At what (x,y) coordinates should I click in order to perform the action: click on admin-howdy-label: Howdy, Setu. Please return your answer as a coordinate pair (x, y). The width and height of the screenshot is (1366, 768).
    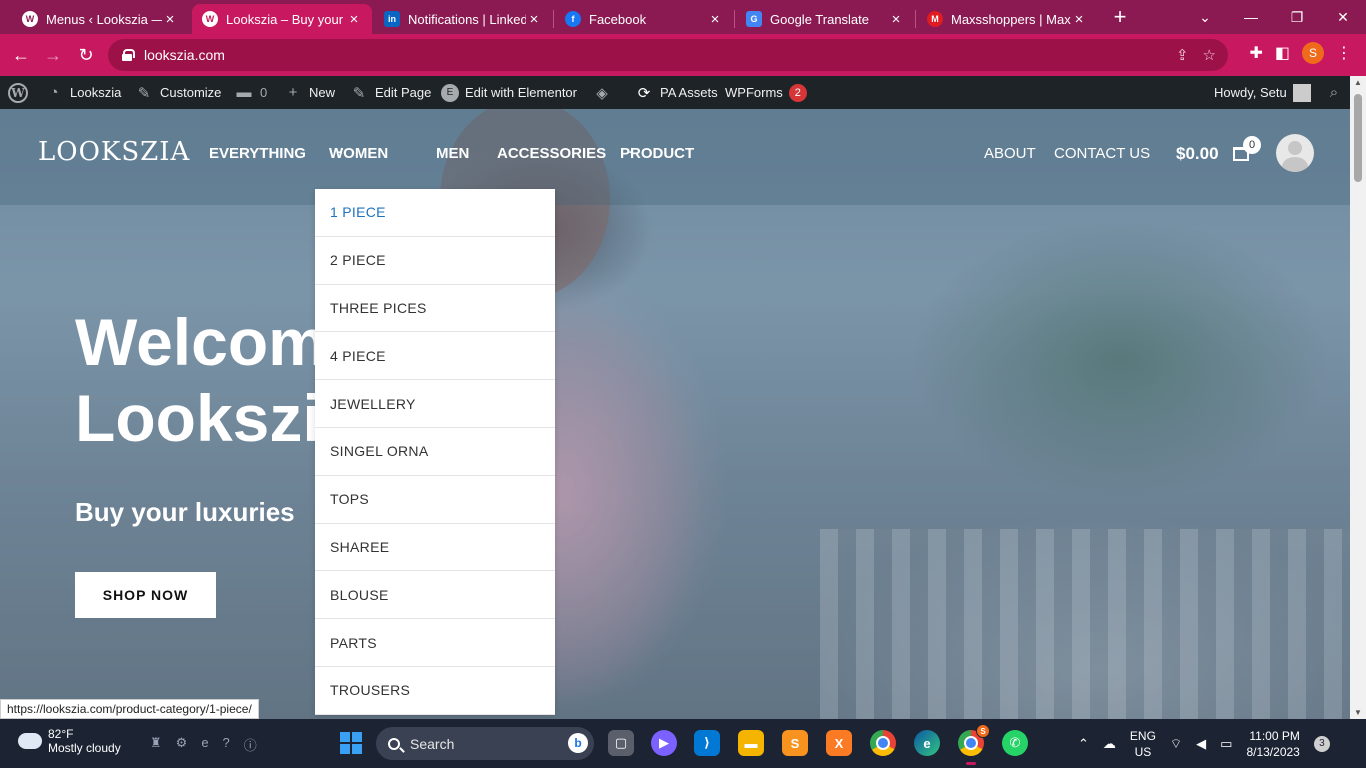
    Looking at the image, I should click on (1250, 92).